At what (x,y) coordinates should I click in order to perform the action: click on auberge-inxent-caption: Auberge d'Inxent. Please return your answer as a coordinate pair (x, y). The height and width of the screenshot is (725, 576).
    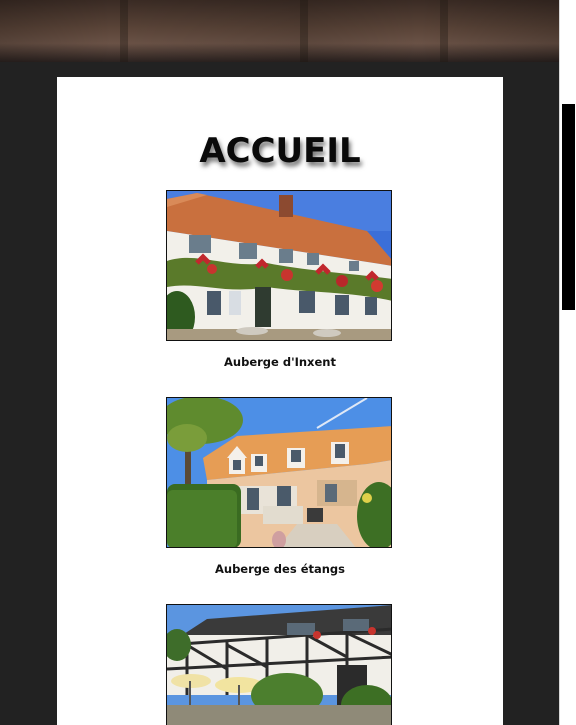
    Looking at the image, I should click on (280, 362).